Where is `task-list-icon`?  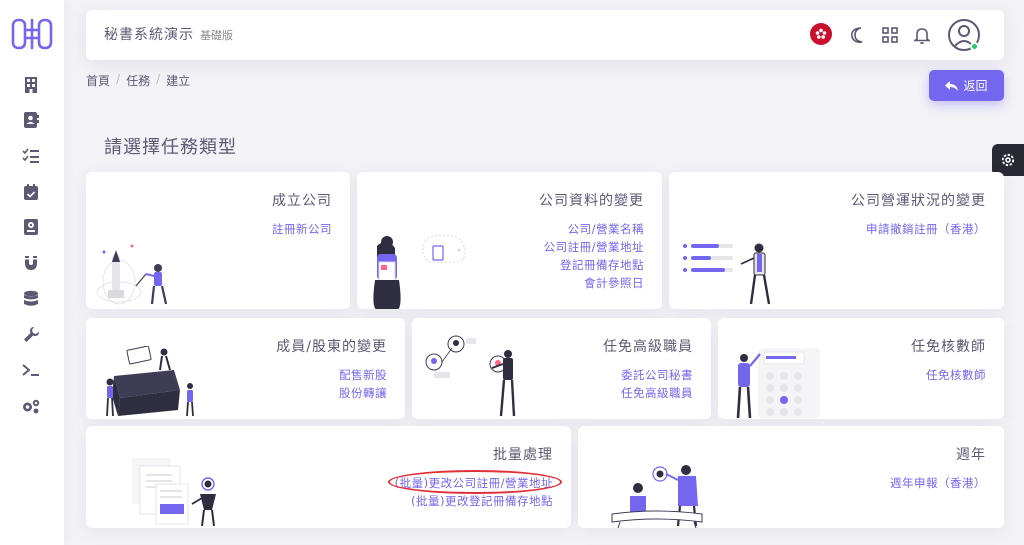
task-list-icon is located at coordinates (31, 156).